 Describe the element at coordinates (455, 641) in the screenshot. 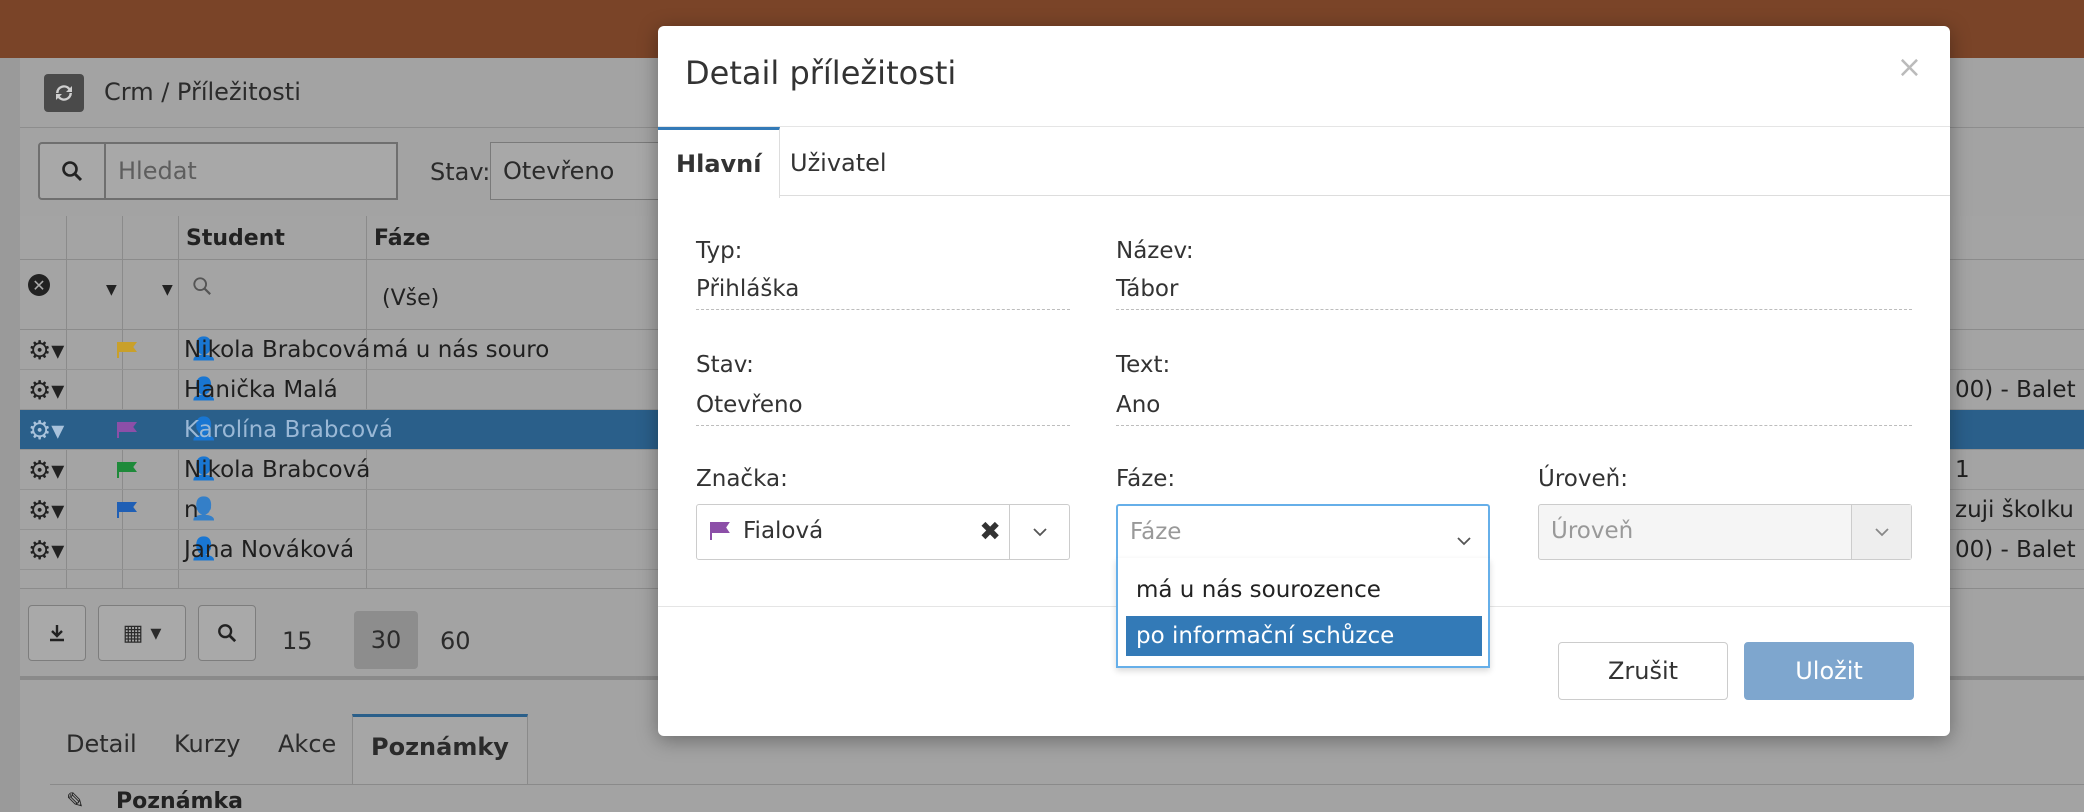

I see `page-size-60: 60` at that location.